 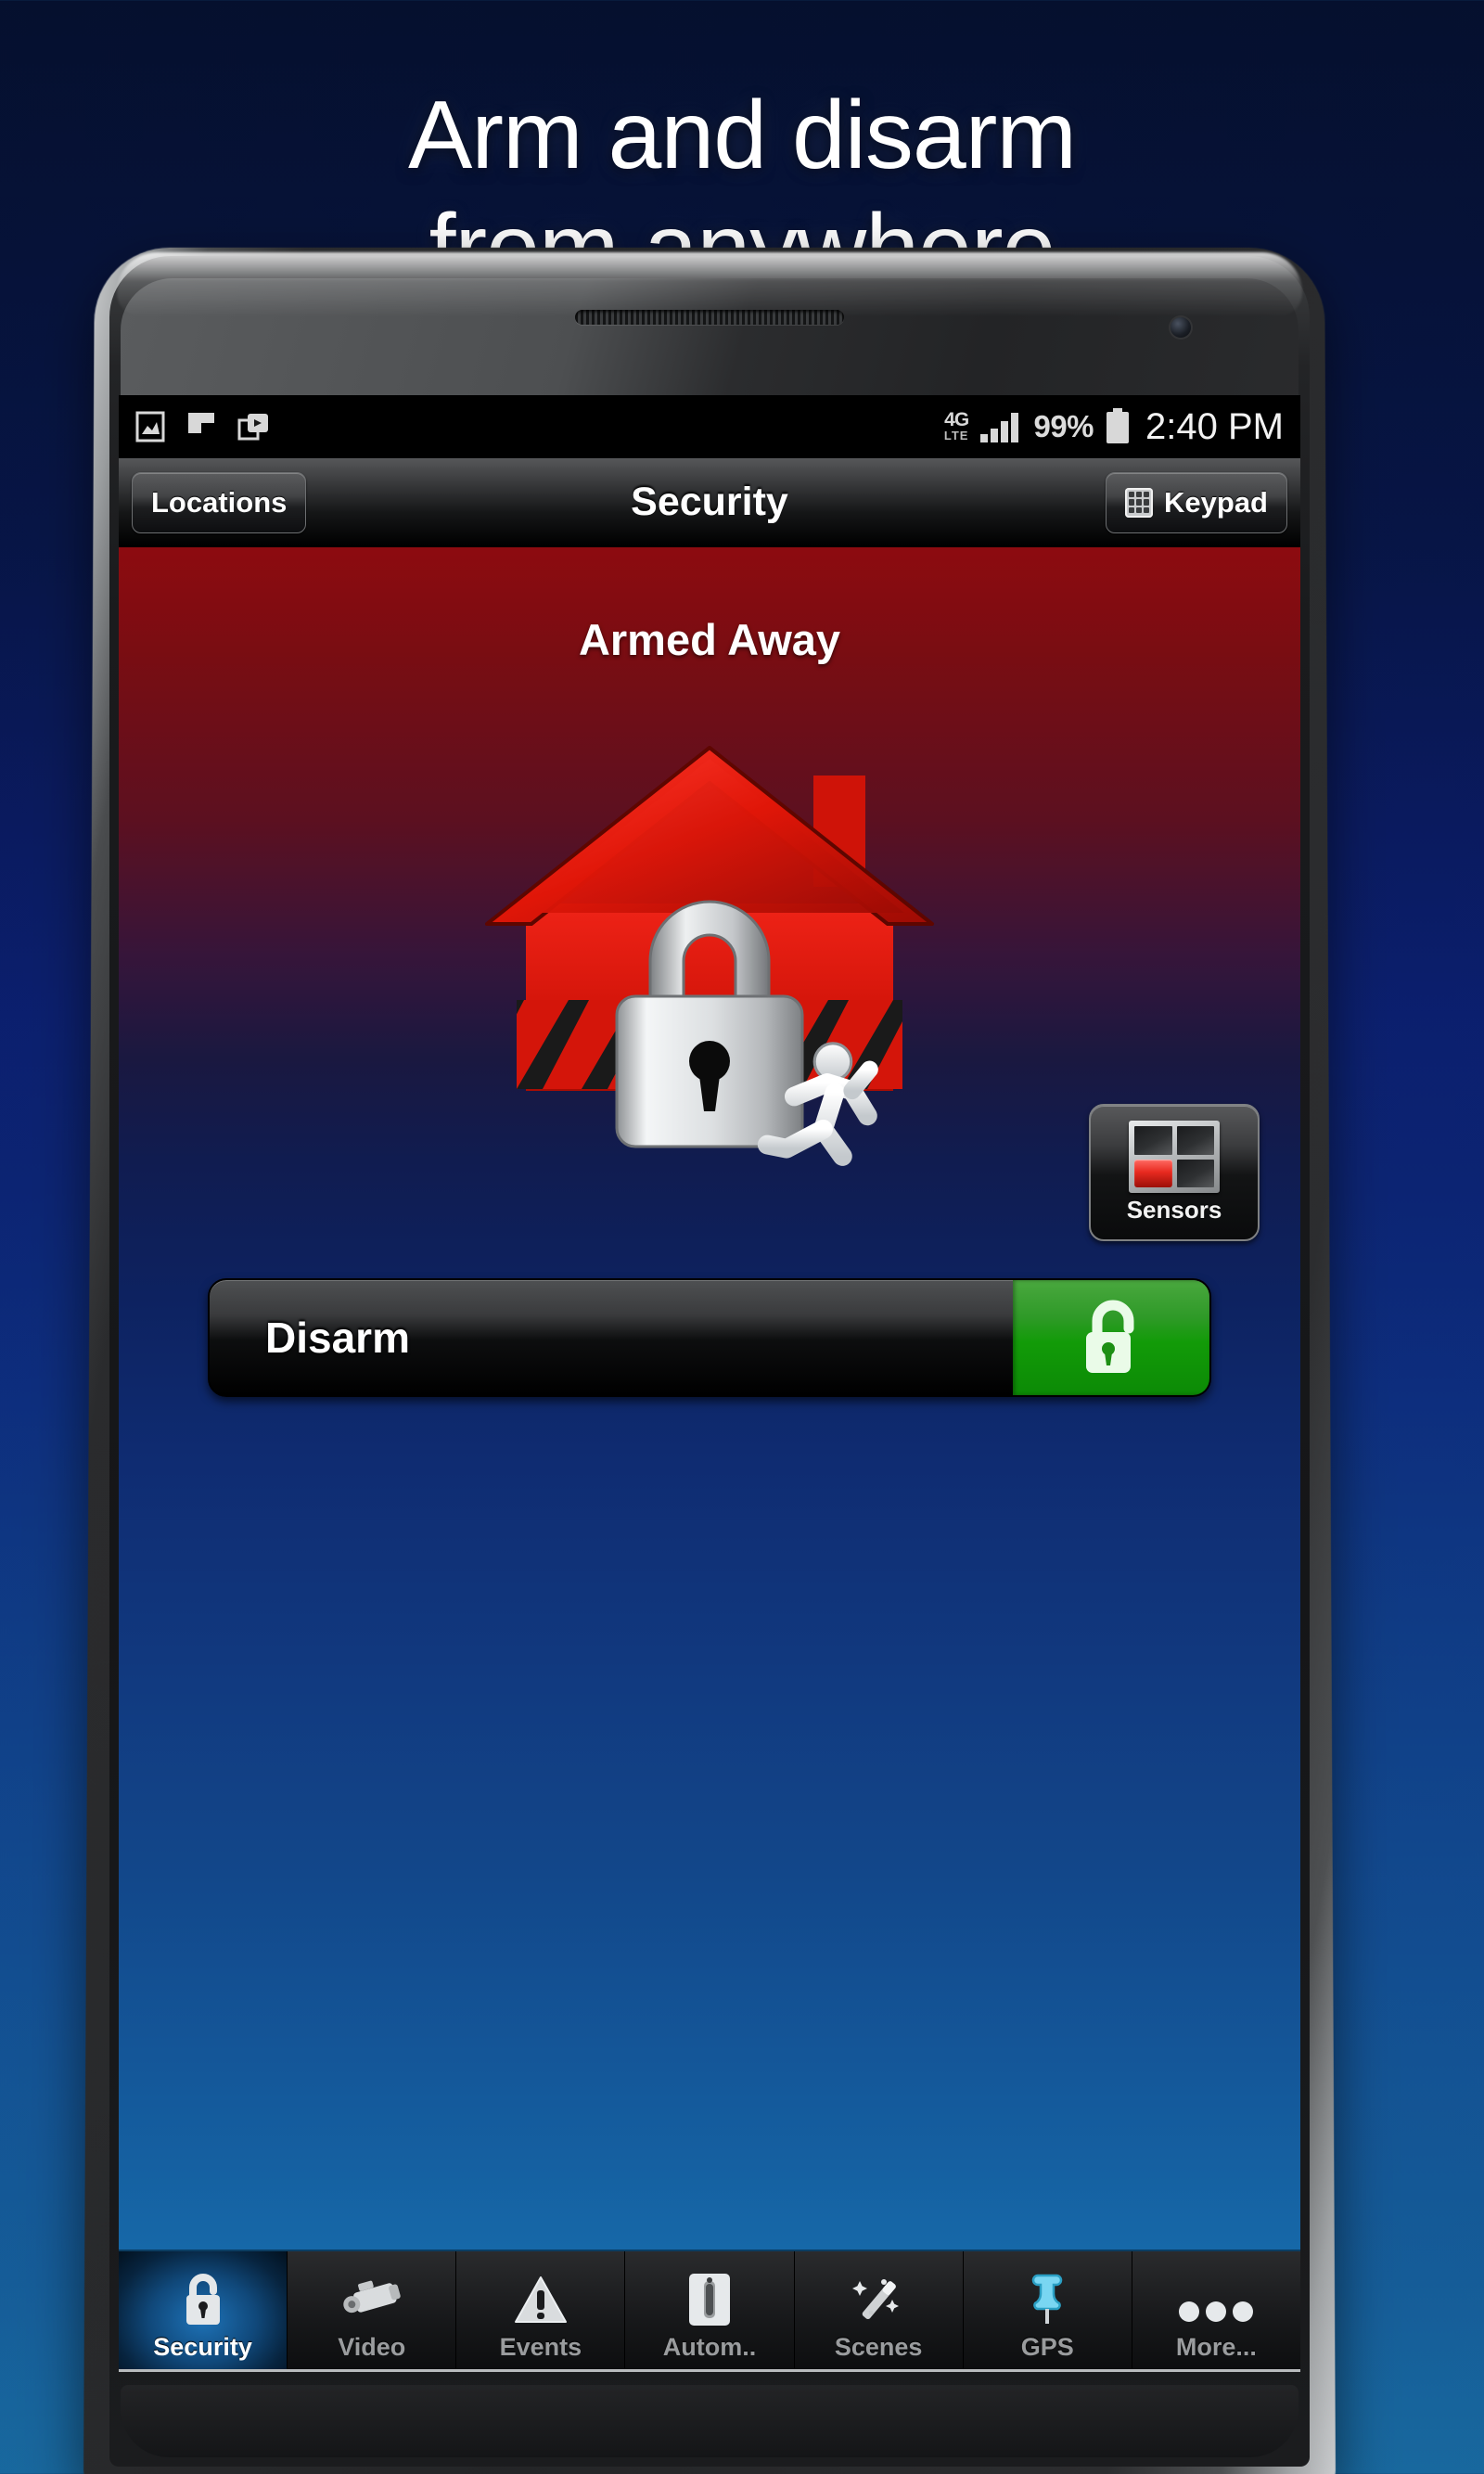 I want to click on network-subtype-label: LTE, so click(x=956, y=436).